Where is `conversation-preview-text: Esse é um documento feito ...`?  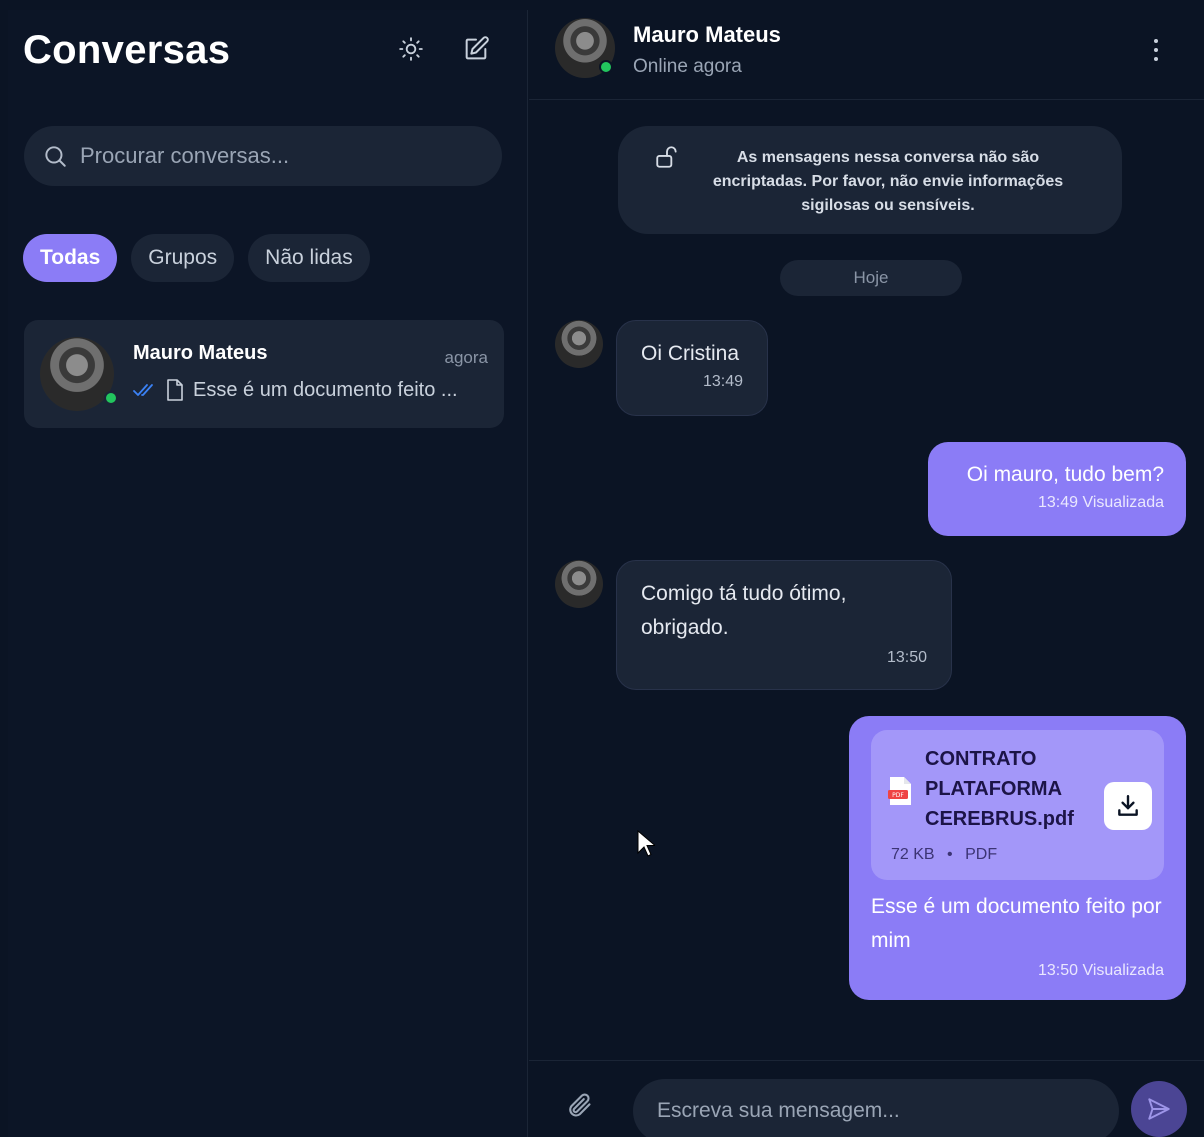
conversation-preview-text: Esse é um documento feito ... is located at coordinates (325, 389).